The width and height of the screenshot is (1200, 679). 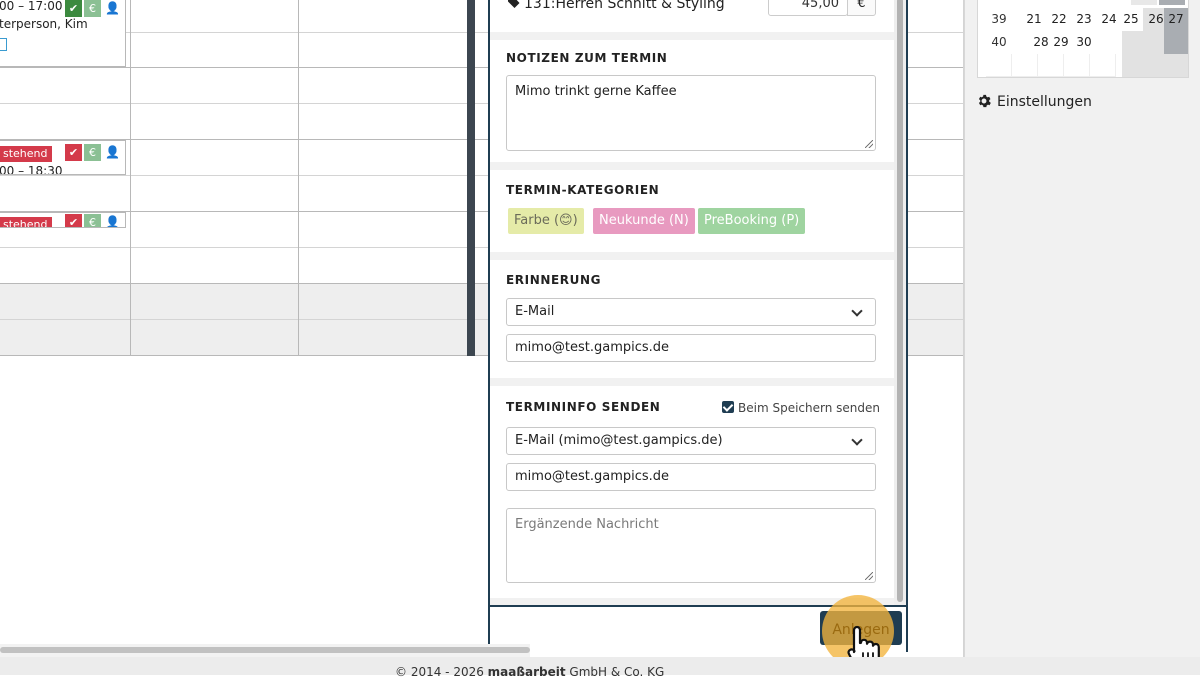 What do you see at coordinates (619, 440) in the screenshot?
I see `terminfo-method-value: E-Mail (mimo@test.gampics.de)` at bounding box center [619, 440].